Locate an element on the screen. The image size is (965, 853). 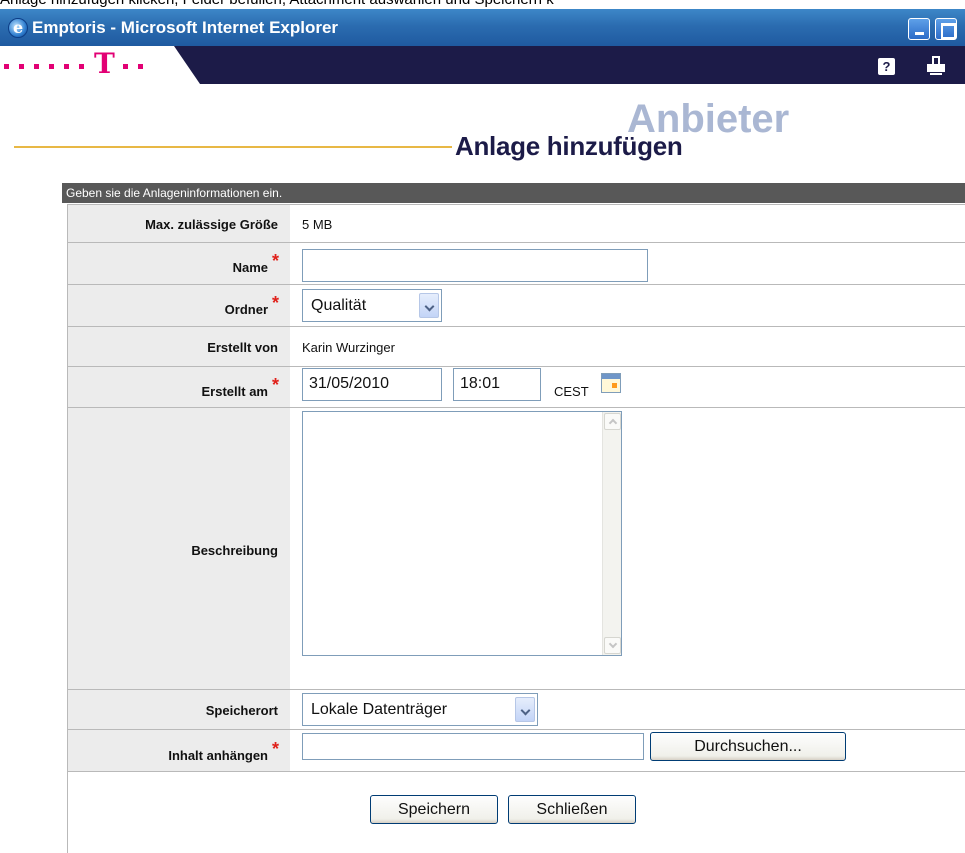
window-titlebar: e Emptoris - Microsoft Internet Explorer is located at coordinates (482, 27).